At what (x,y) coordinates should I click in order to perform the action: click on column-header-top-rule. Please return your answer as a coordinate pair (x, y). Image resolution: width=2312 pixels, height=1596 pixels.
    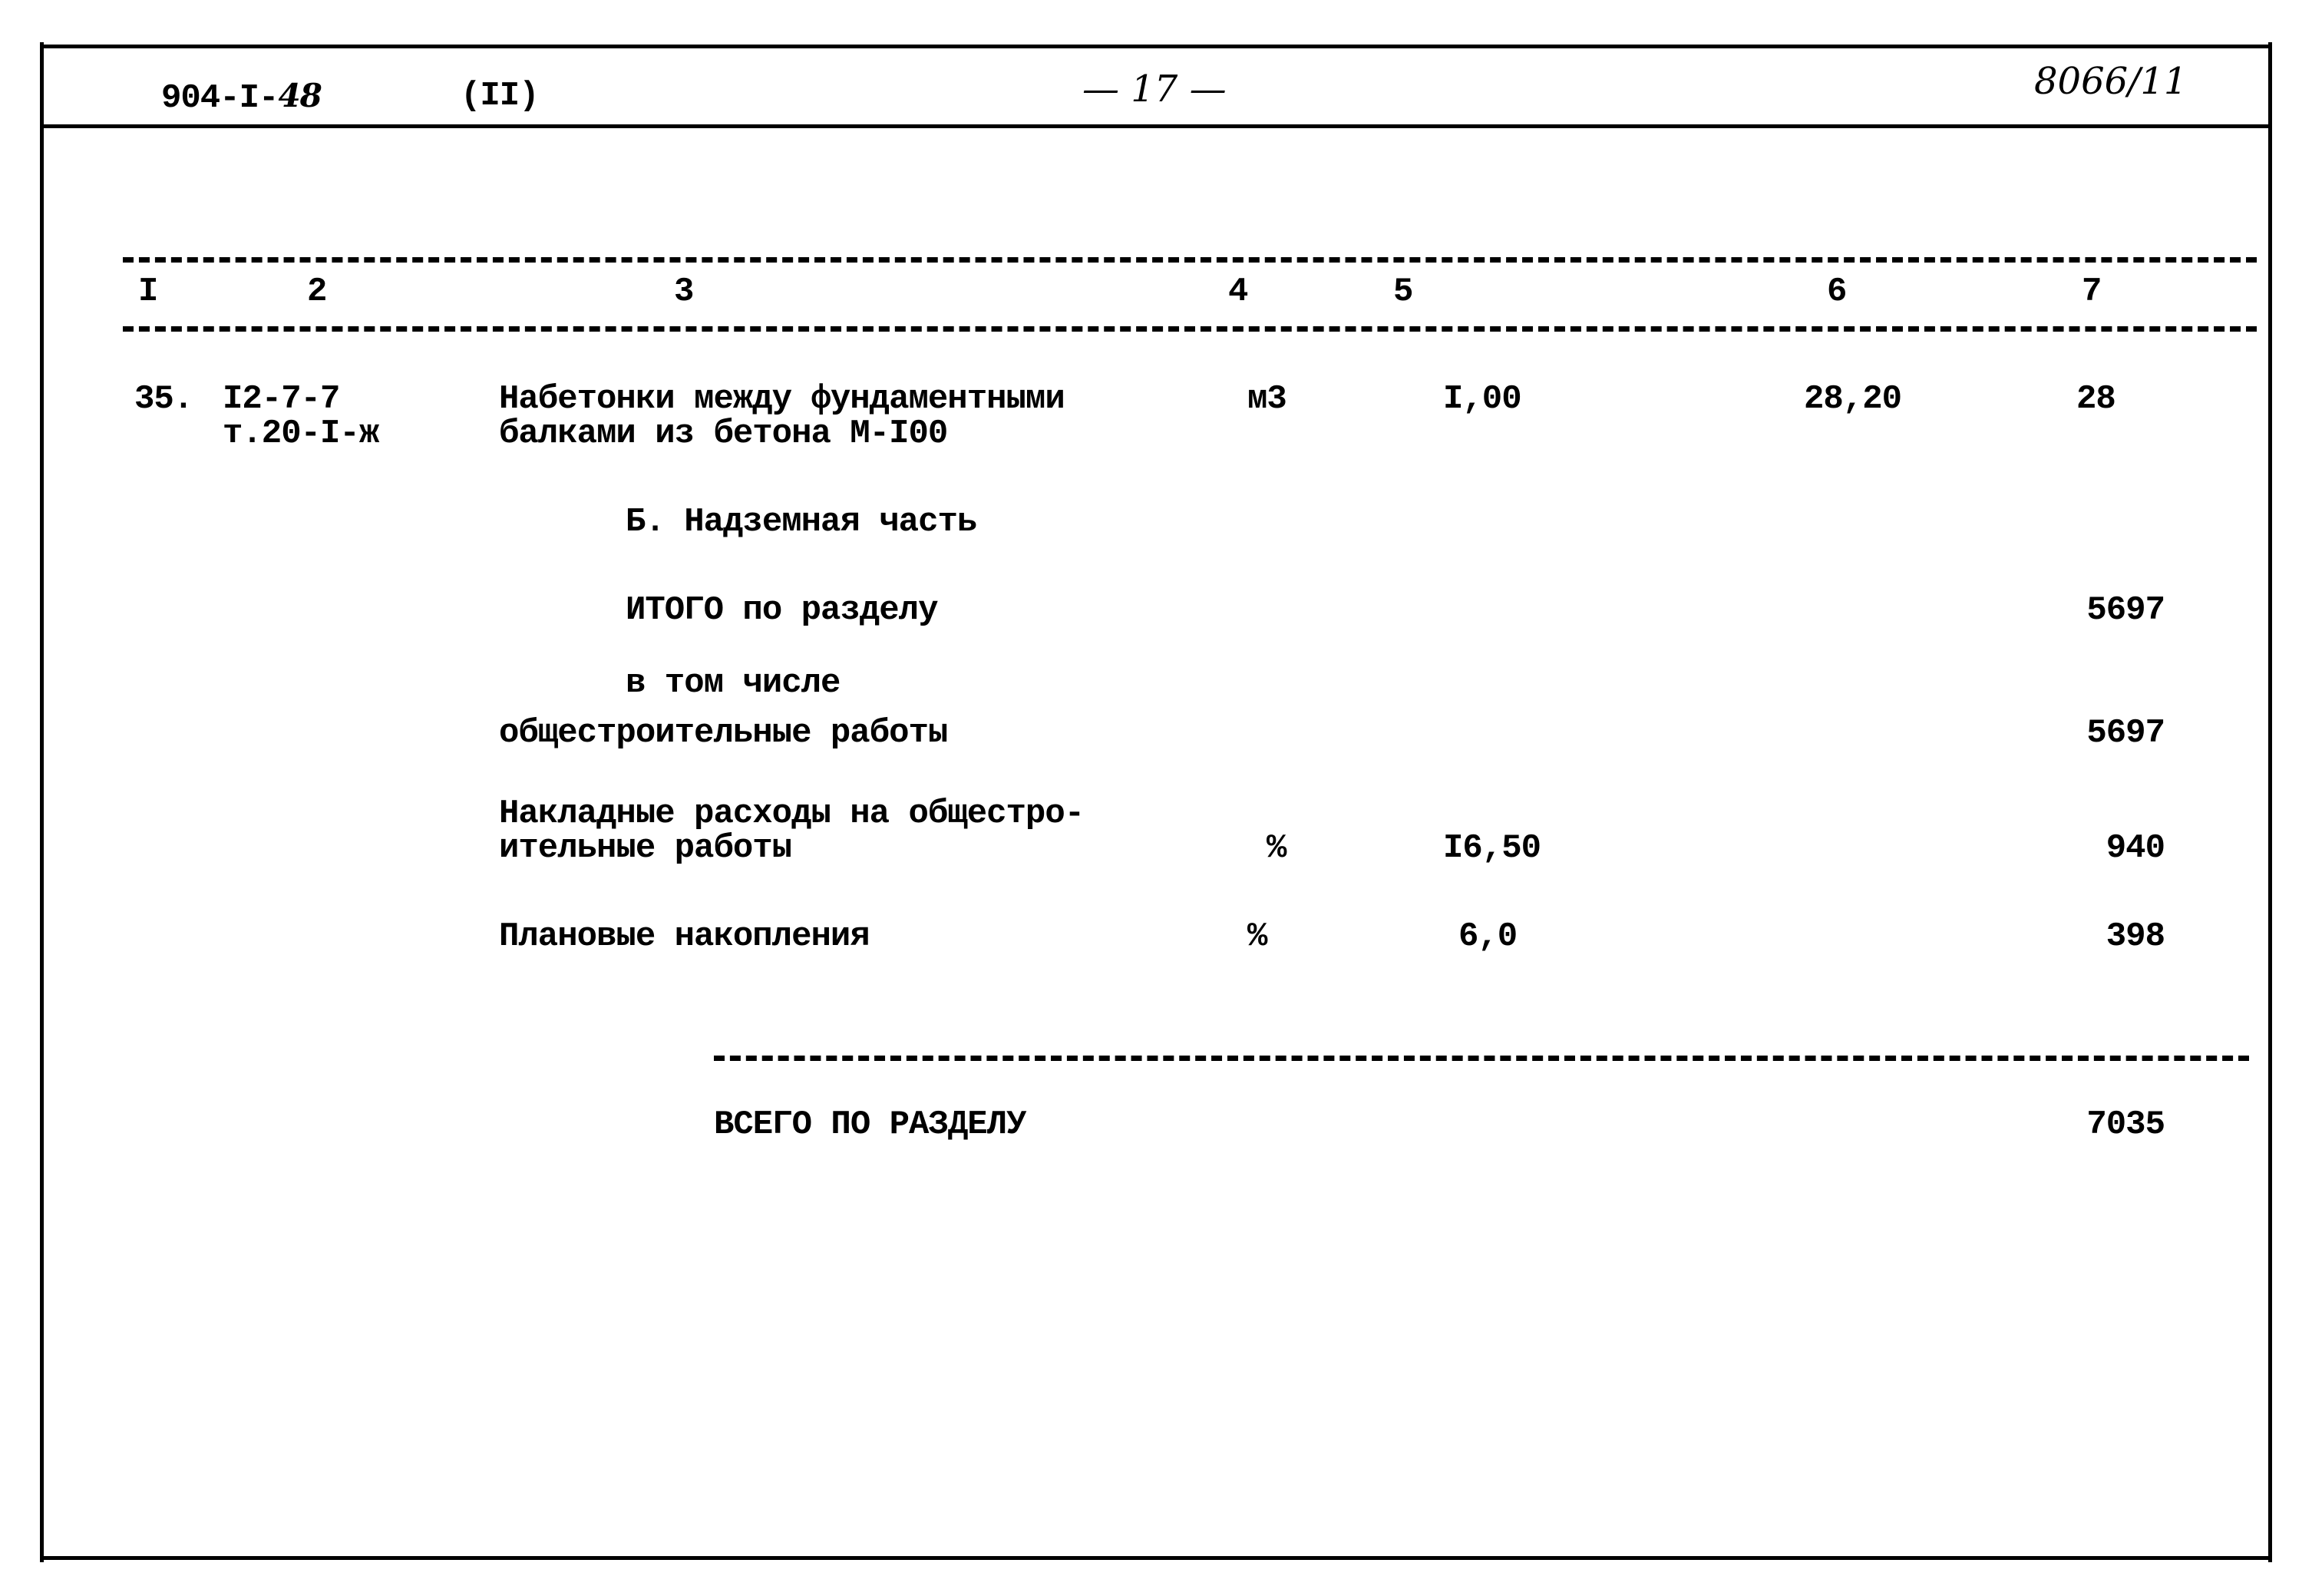
    Looking at the image, I should click on (1190, 260).